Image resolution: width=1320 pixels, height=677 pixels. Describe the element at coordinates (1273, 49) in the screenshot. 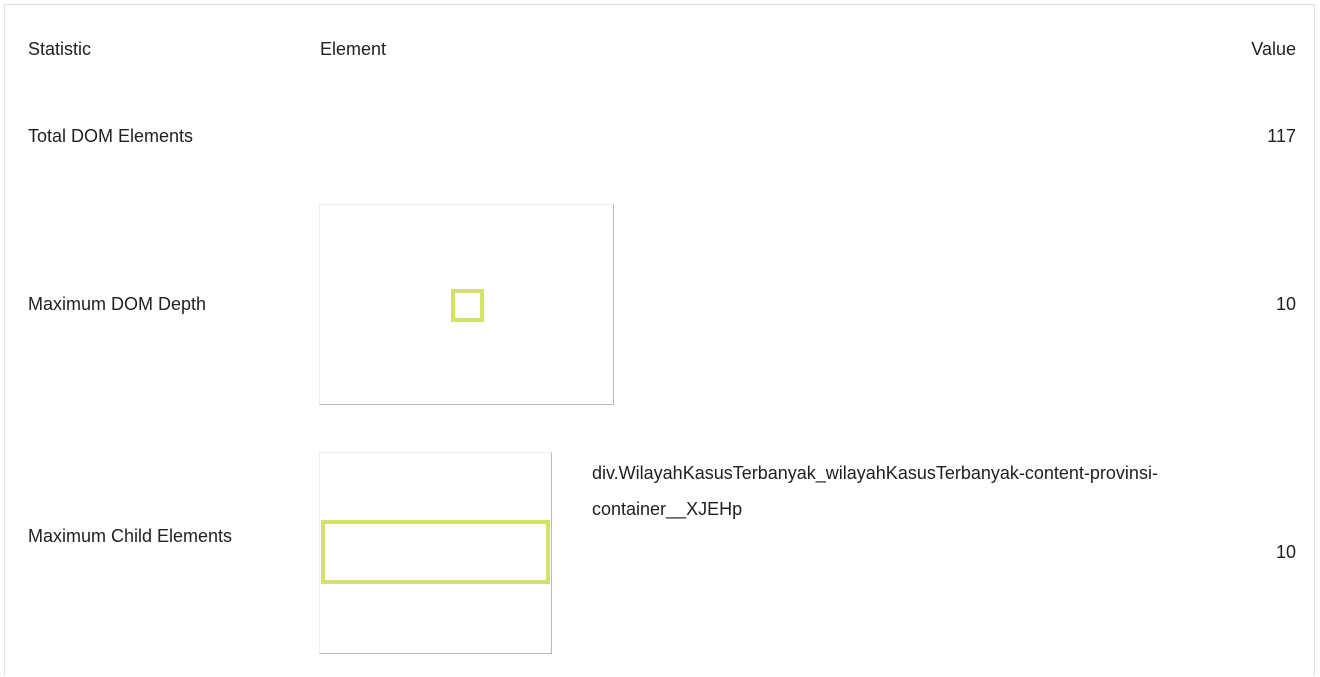

I see `header-value: Value` at that location.